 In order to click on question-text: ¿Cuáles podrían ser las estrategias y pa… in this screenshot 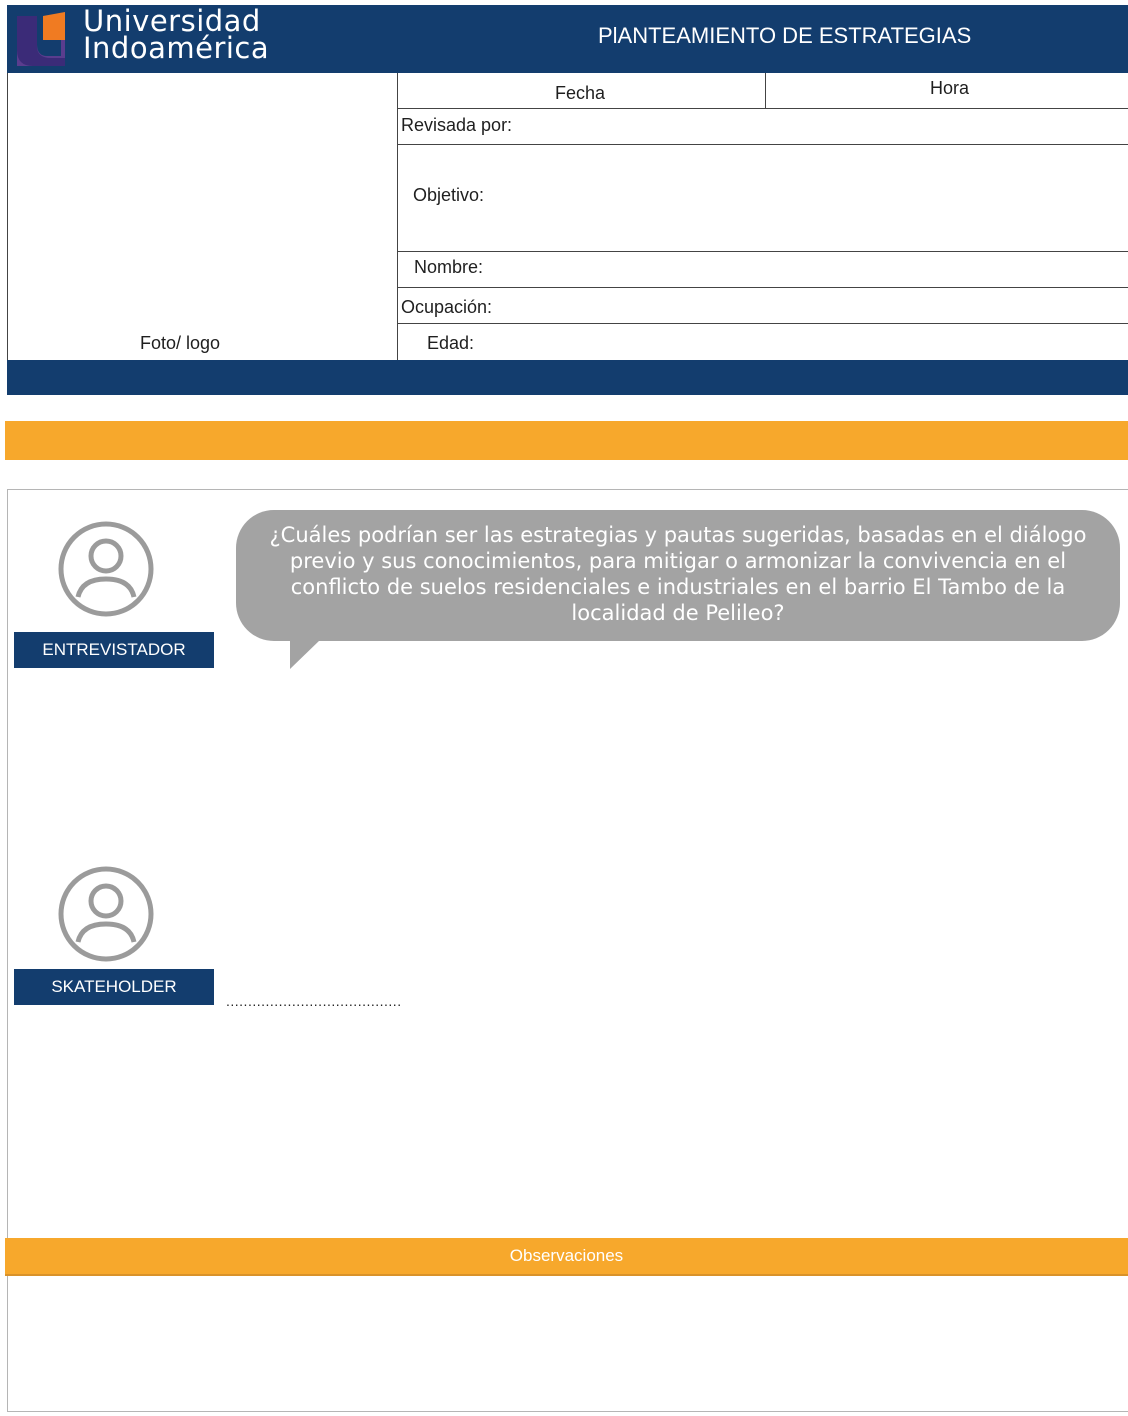, I will do `click(678, 574)`.